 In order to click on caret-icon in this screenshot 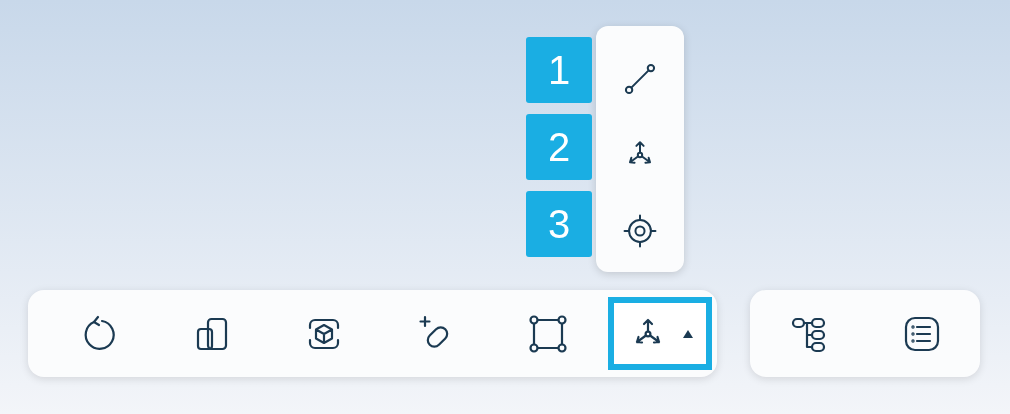, I will do `click(688, 333)`.